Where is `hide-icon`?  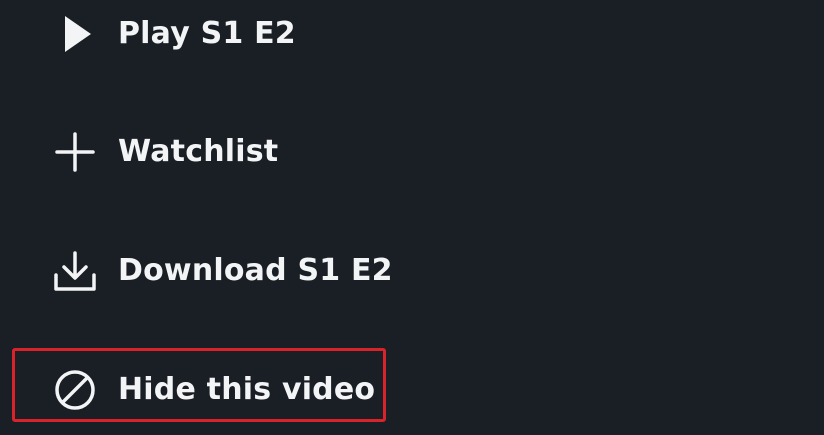
hide-icon is located at coordinates (75, 390).